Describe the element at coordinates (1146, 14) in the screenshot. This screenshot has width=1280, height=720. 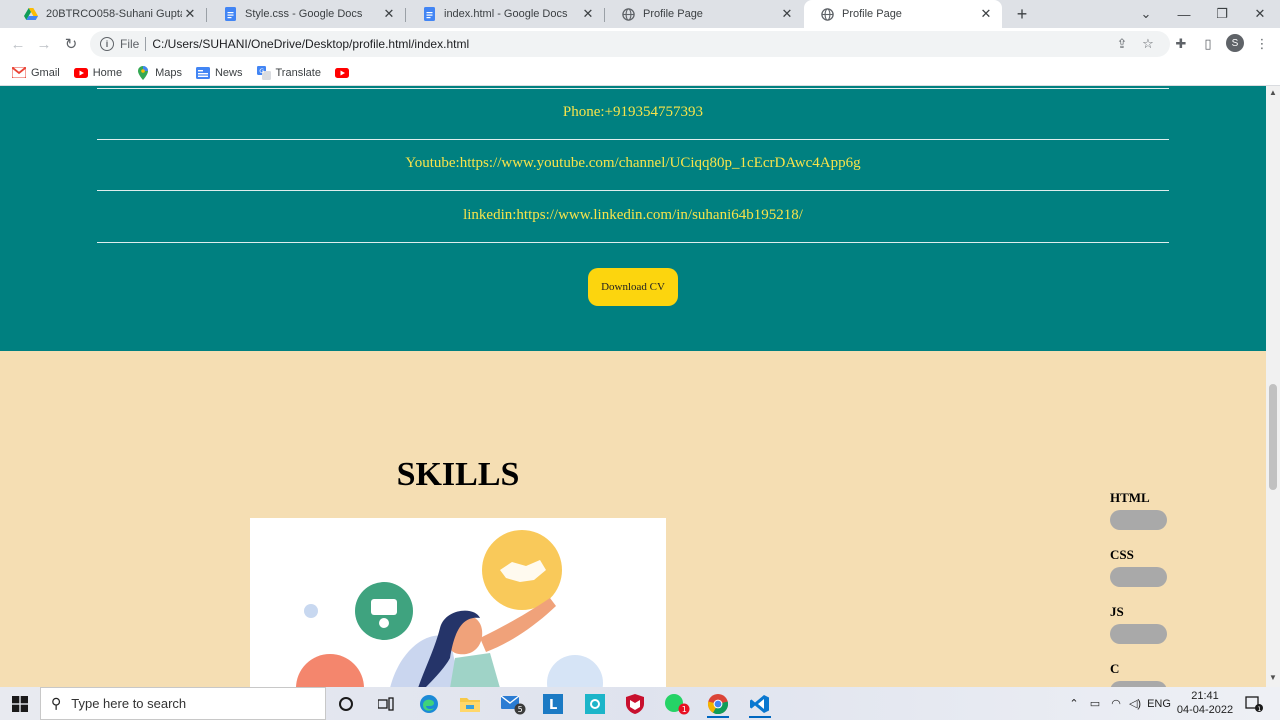
I see `tab-search-chevron-icon: ⌄` at that location.